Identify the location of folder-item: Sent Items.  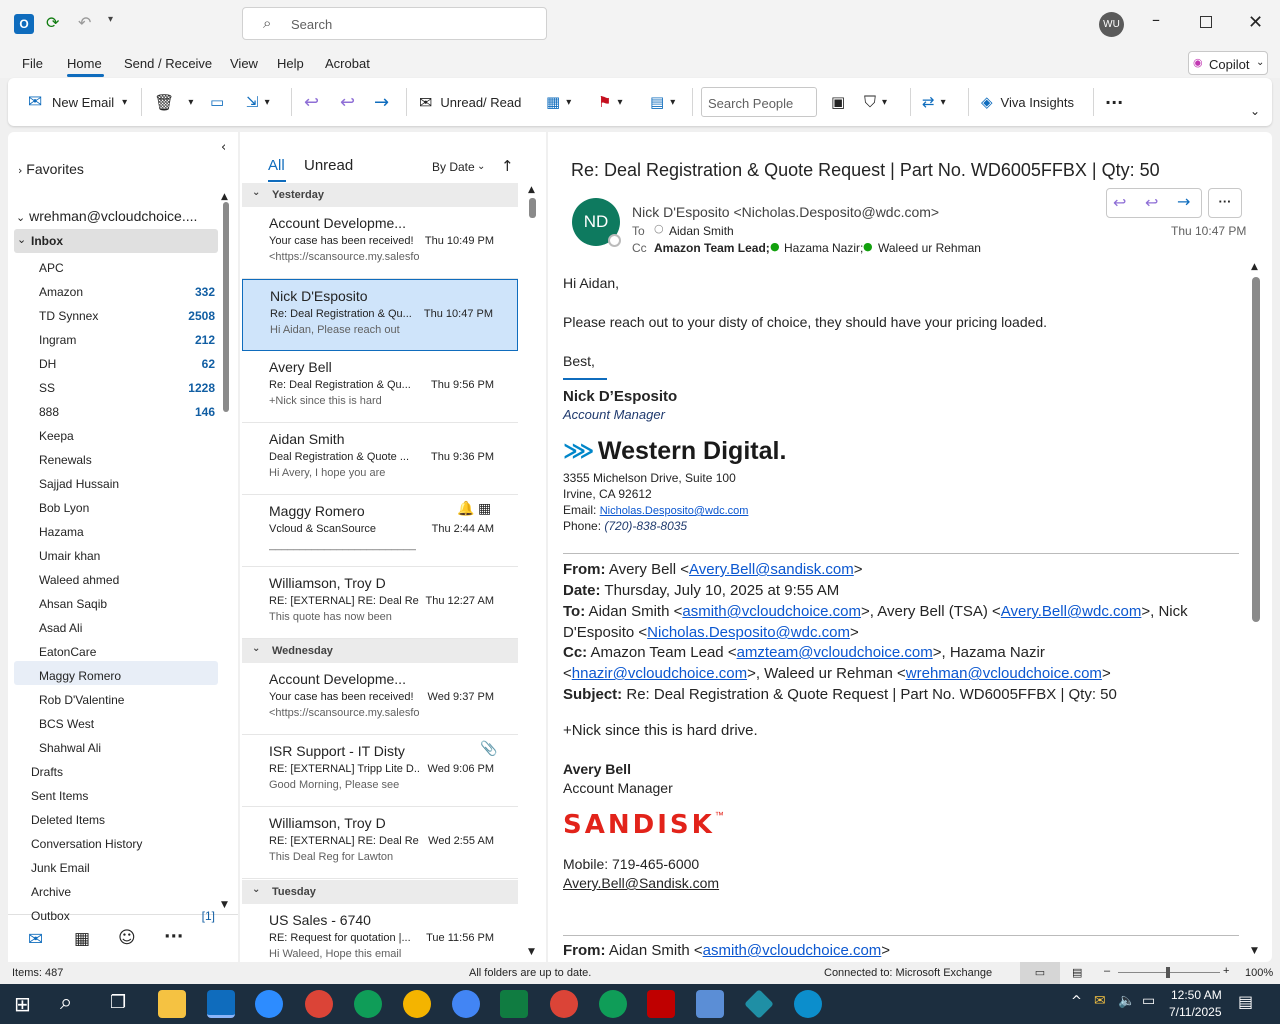
(113, 796).